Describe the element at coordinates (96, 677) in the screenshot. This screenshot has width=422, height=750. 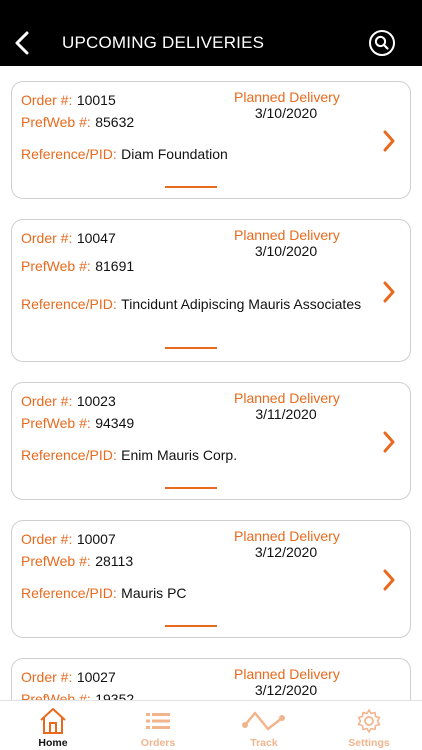
I see `order-number: 10027` at that location.